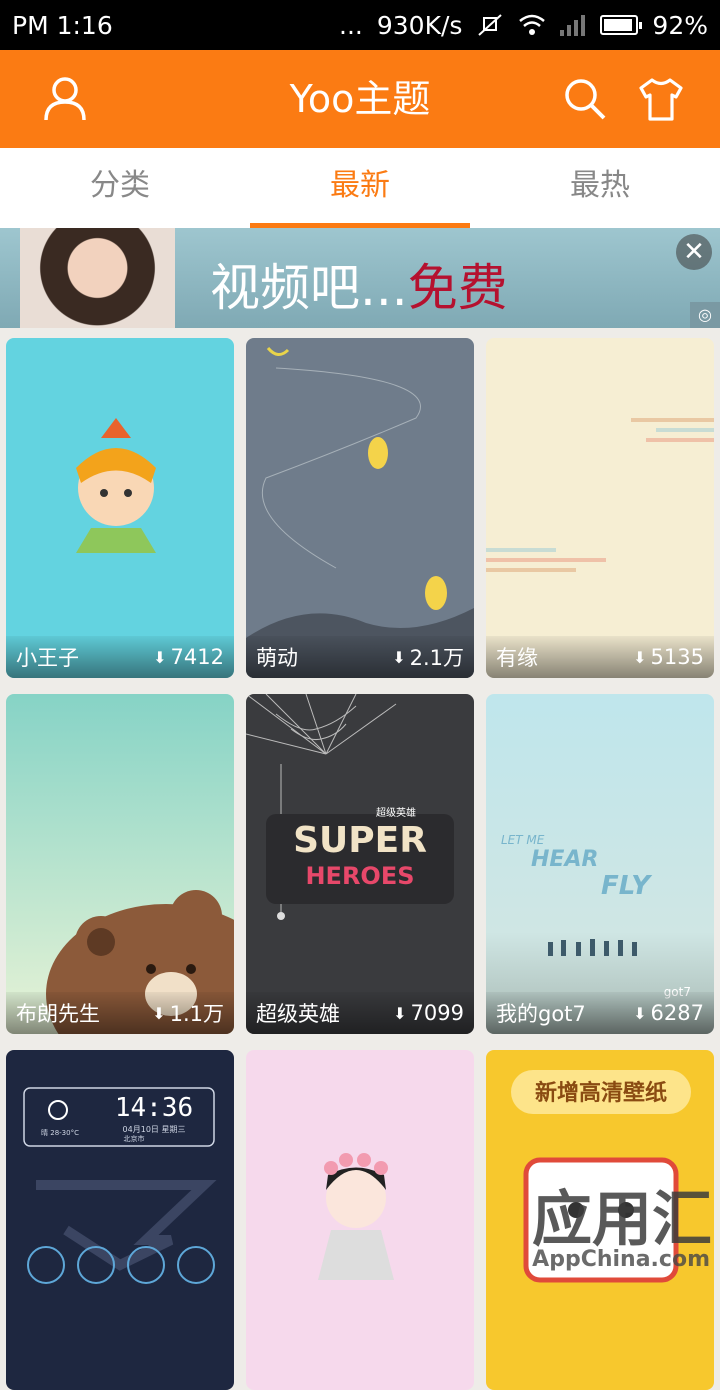  Describe the element at coordinates (419, 25) in the screenshot. I see `status-speed: 930K/s` at that location.